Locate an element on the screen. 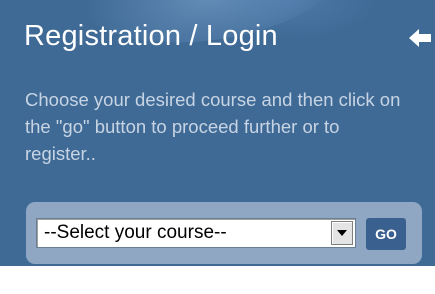 The height and width of the screenshot is (294, 435). panel-title: Registration / Login is located at coordinates (151, 36).